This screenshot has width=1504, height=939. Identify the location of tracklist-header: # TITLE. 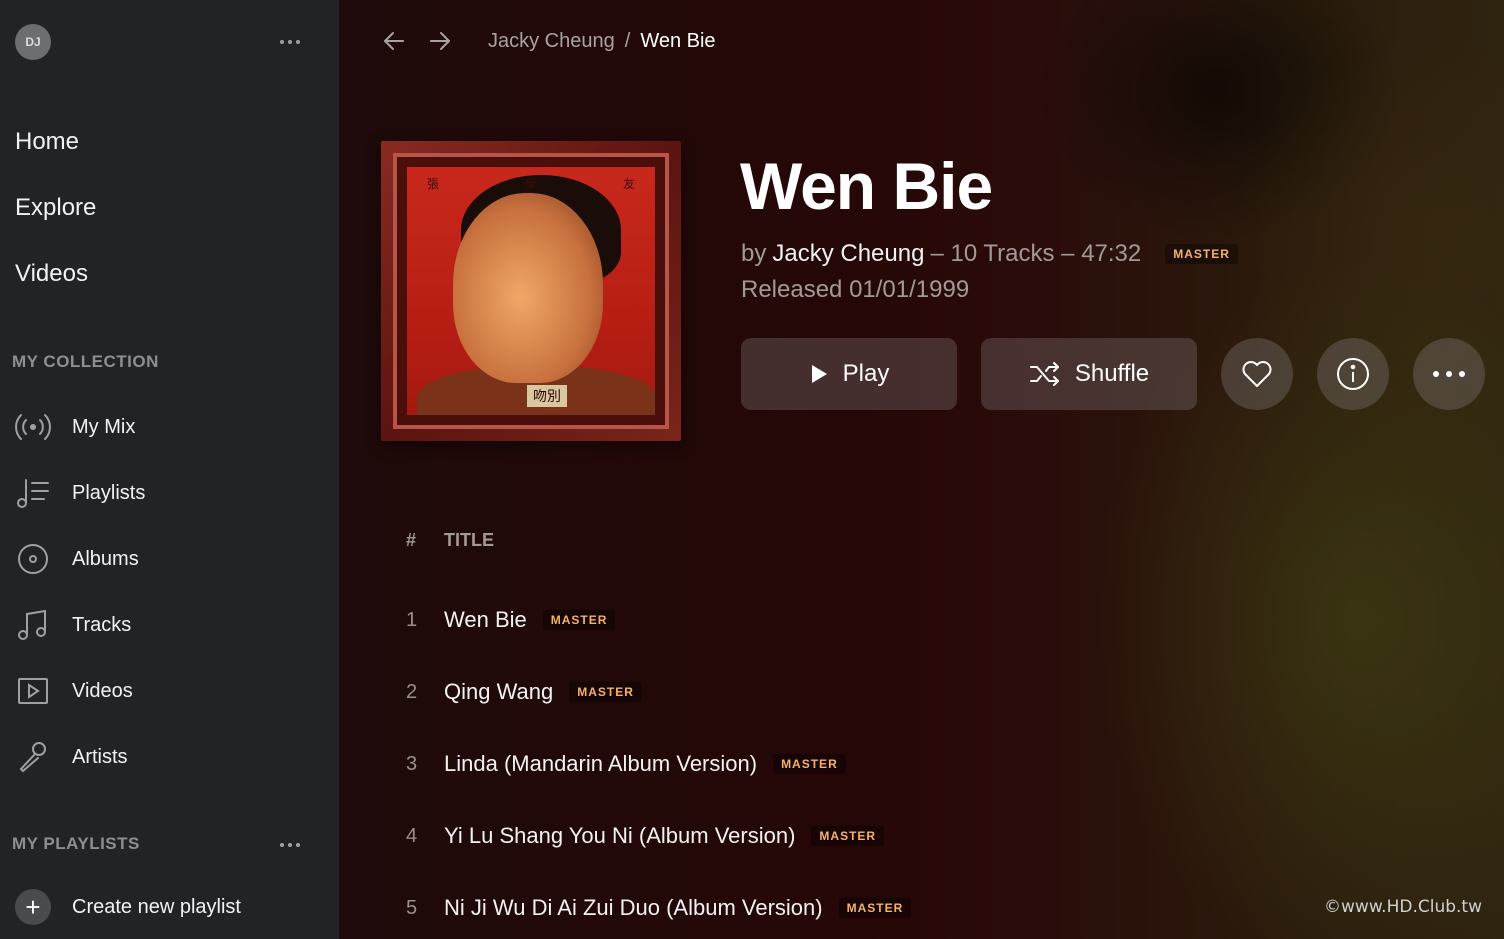
(450, 540).